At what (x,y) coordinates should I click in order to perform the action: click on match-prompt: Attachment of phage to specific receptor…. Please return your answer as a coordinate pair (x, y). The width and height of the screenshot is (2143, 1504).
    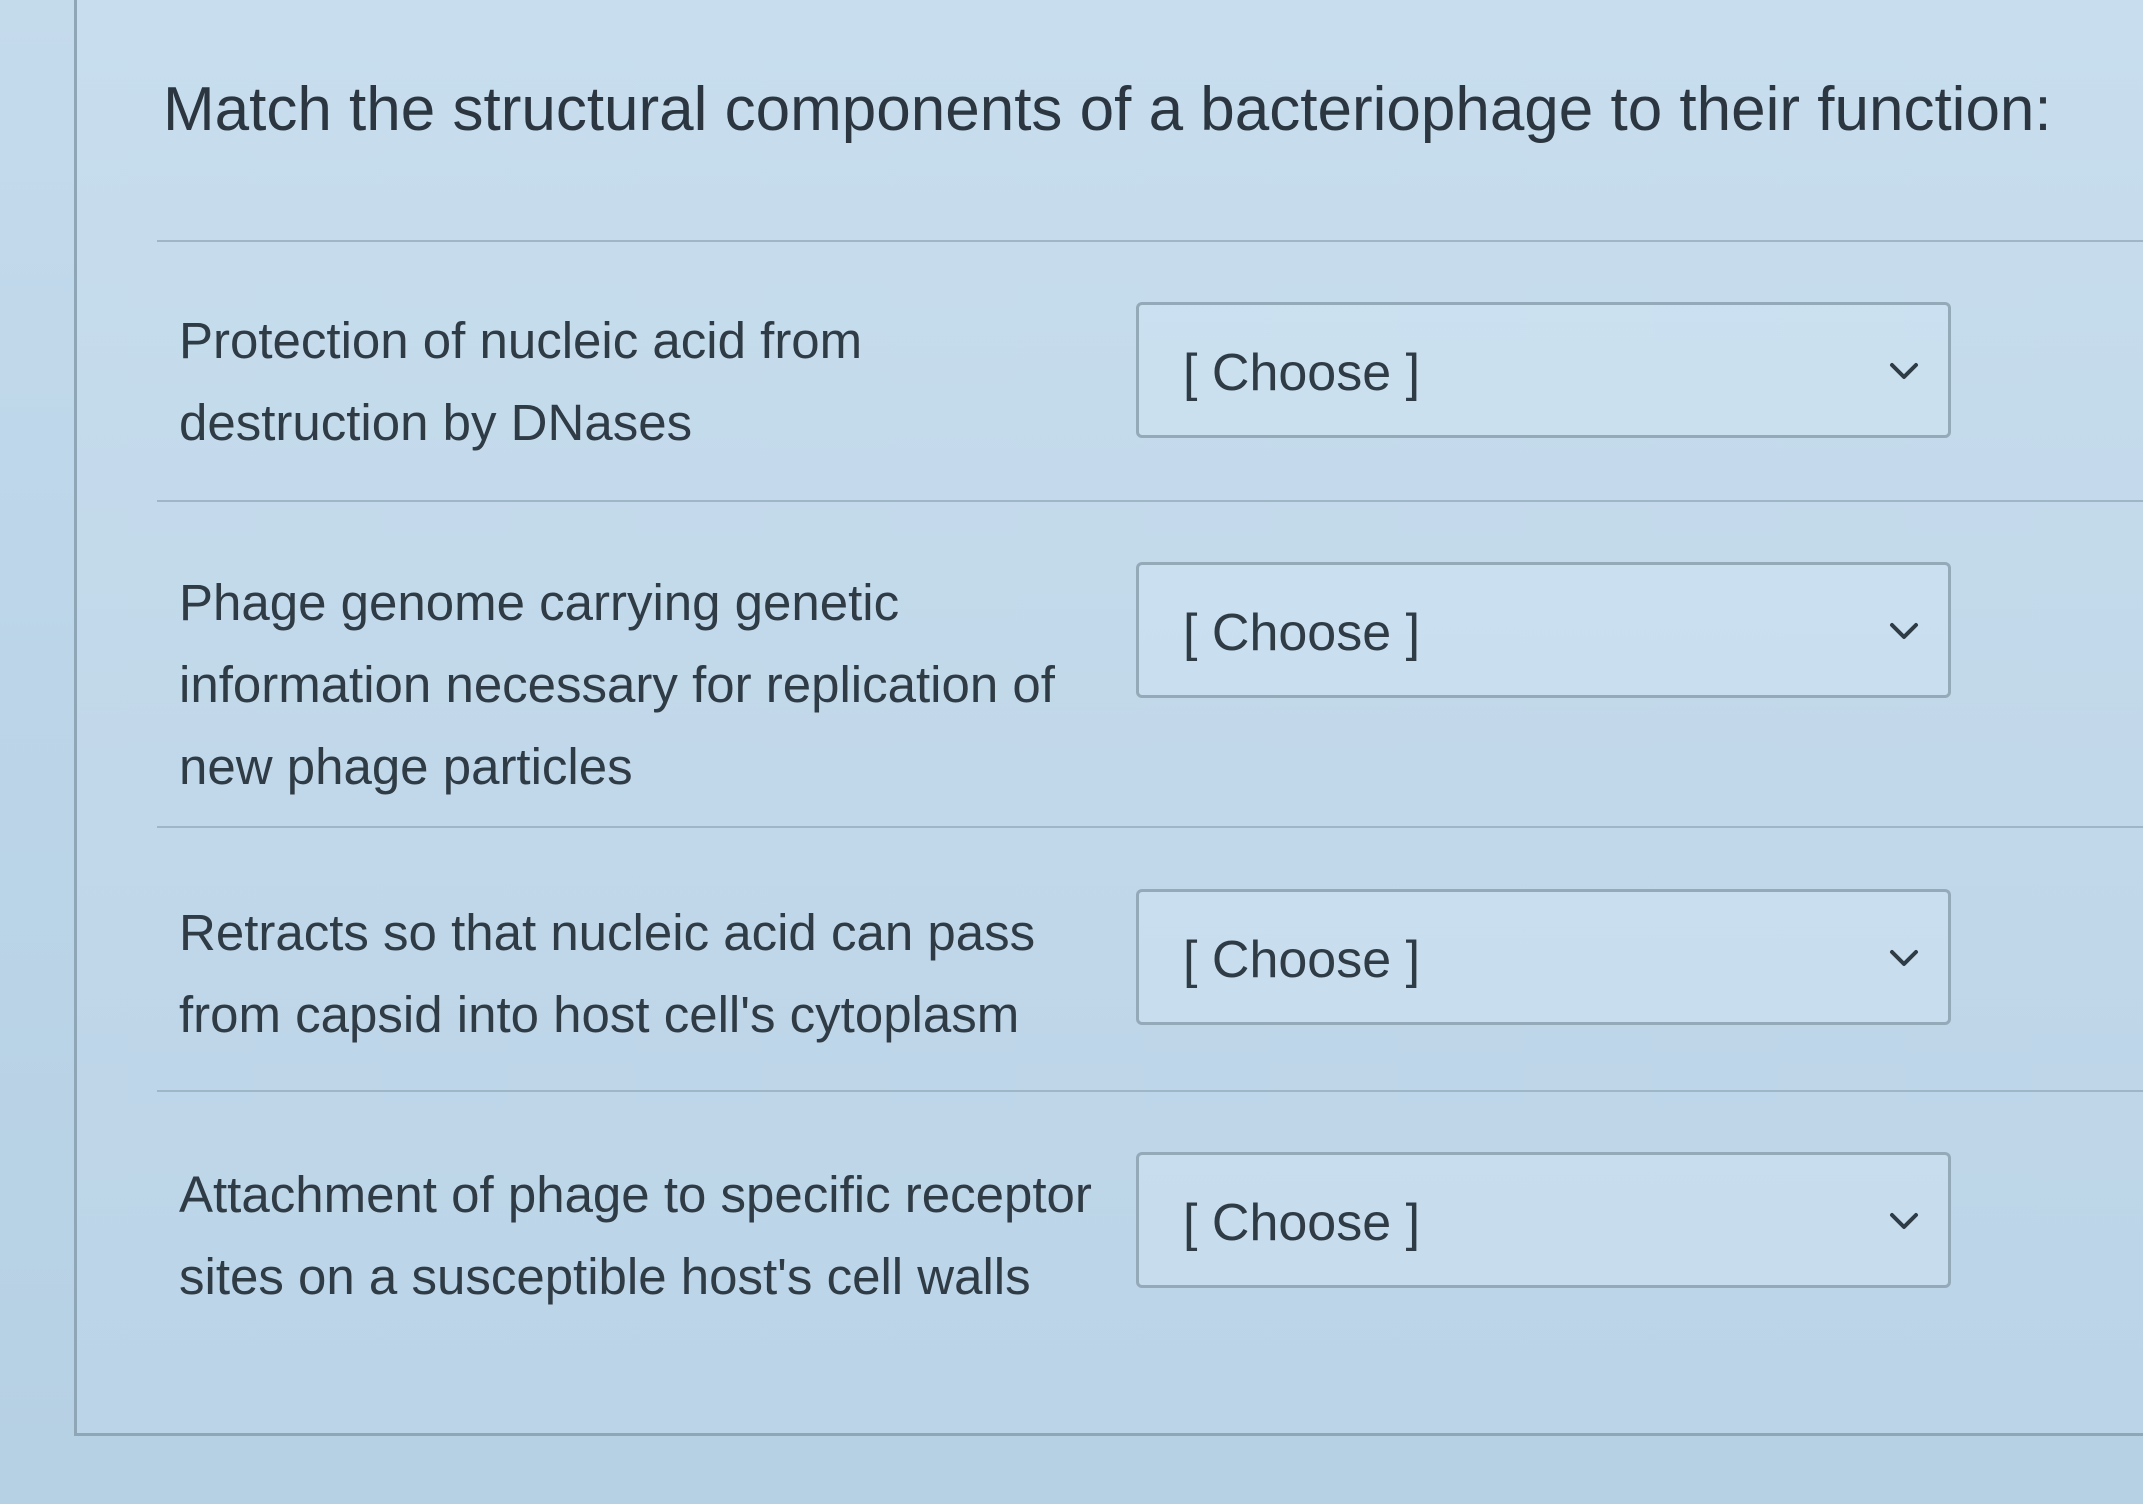
    Looking at the image, I should click on (635, 1235).